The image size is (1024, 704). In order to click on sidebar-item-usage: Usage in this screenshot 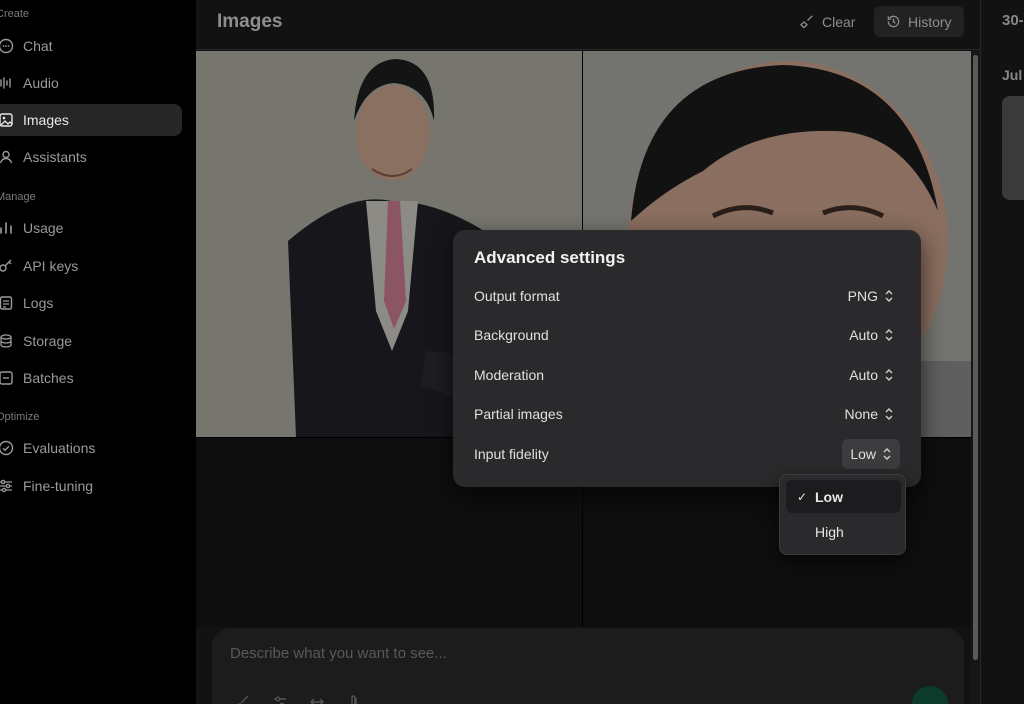, I will do `click(91, 228)`.